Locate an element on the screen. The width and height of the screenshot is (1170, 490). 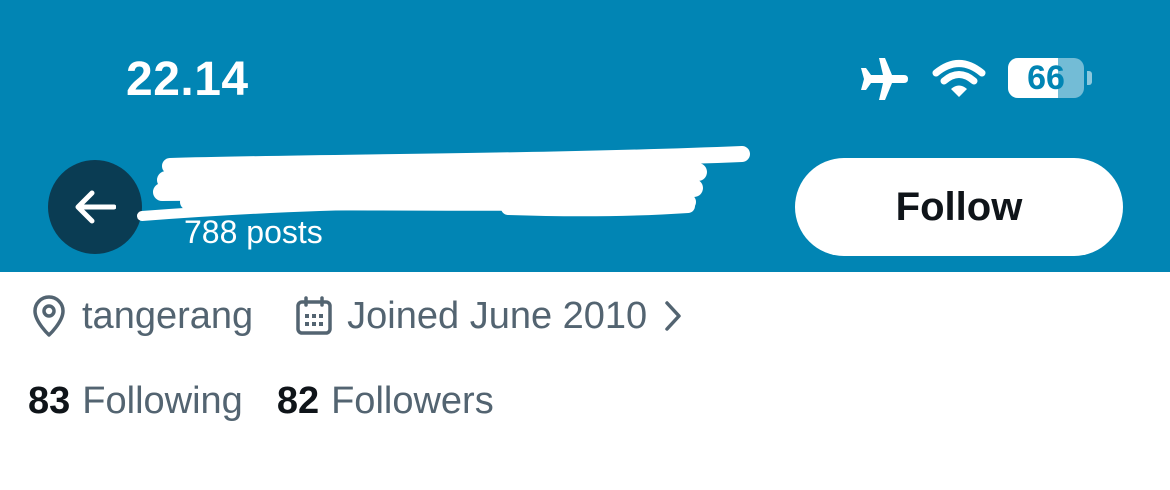
profile-meta: tangerang Joined June 2010 is located at coordinates (356, 316).